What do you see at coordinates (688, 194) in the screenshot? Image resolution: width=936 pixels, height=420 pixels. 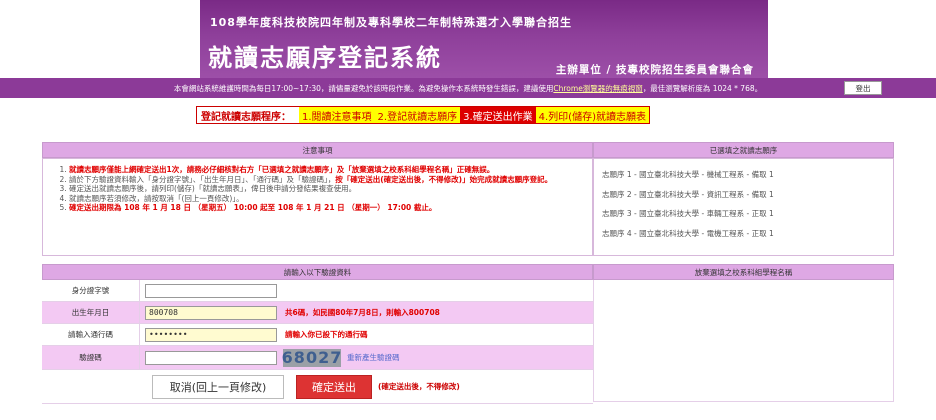 I see `choice-item: 志願序 2 - 國立臺北科技大學 - 資訊工程系 - 備取 1` at bounding box center [688, 194].